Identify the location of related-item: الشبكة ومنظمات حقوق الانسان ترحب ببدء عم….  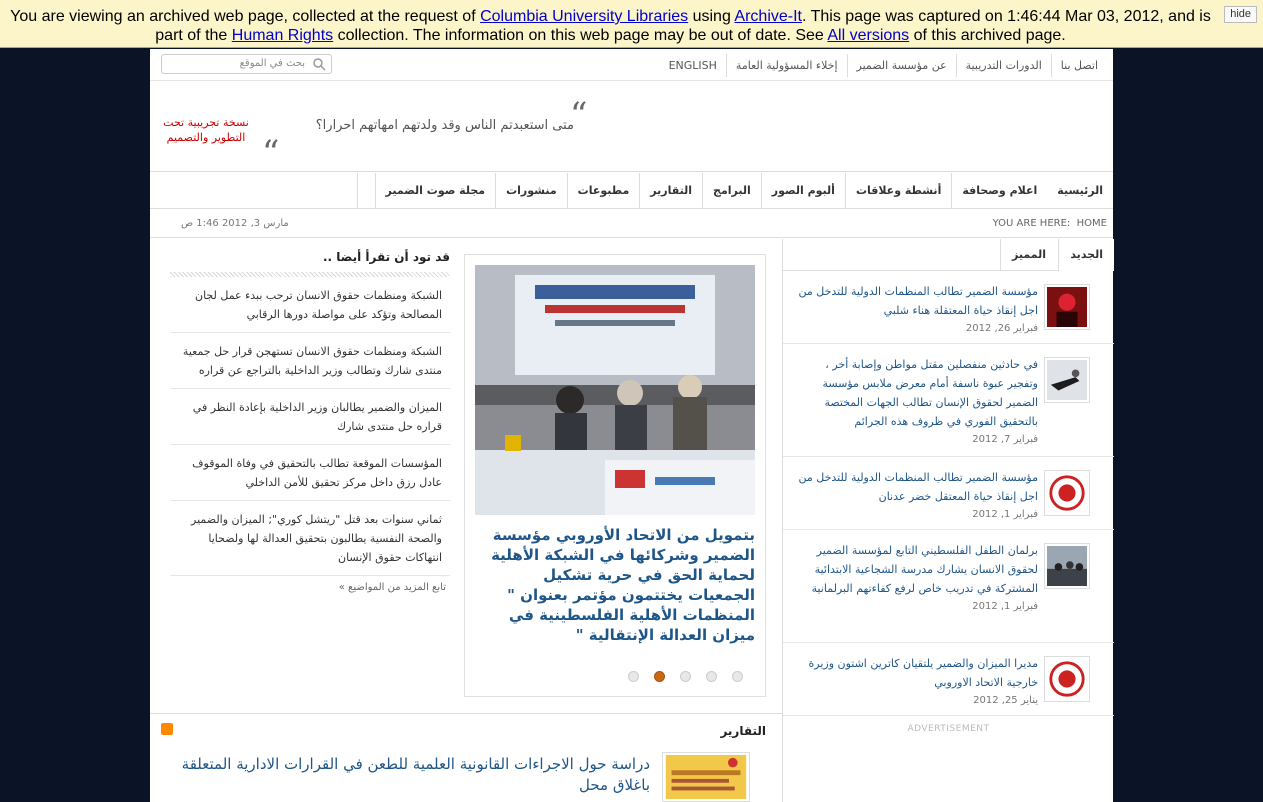
(310, 305).